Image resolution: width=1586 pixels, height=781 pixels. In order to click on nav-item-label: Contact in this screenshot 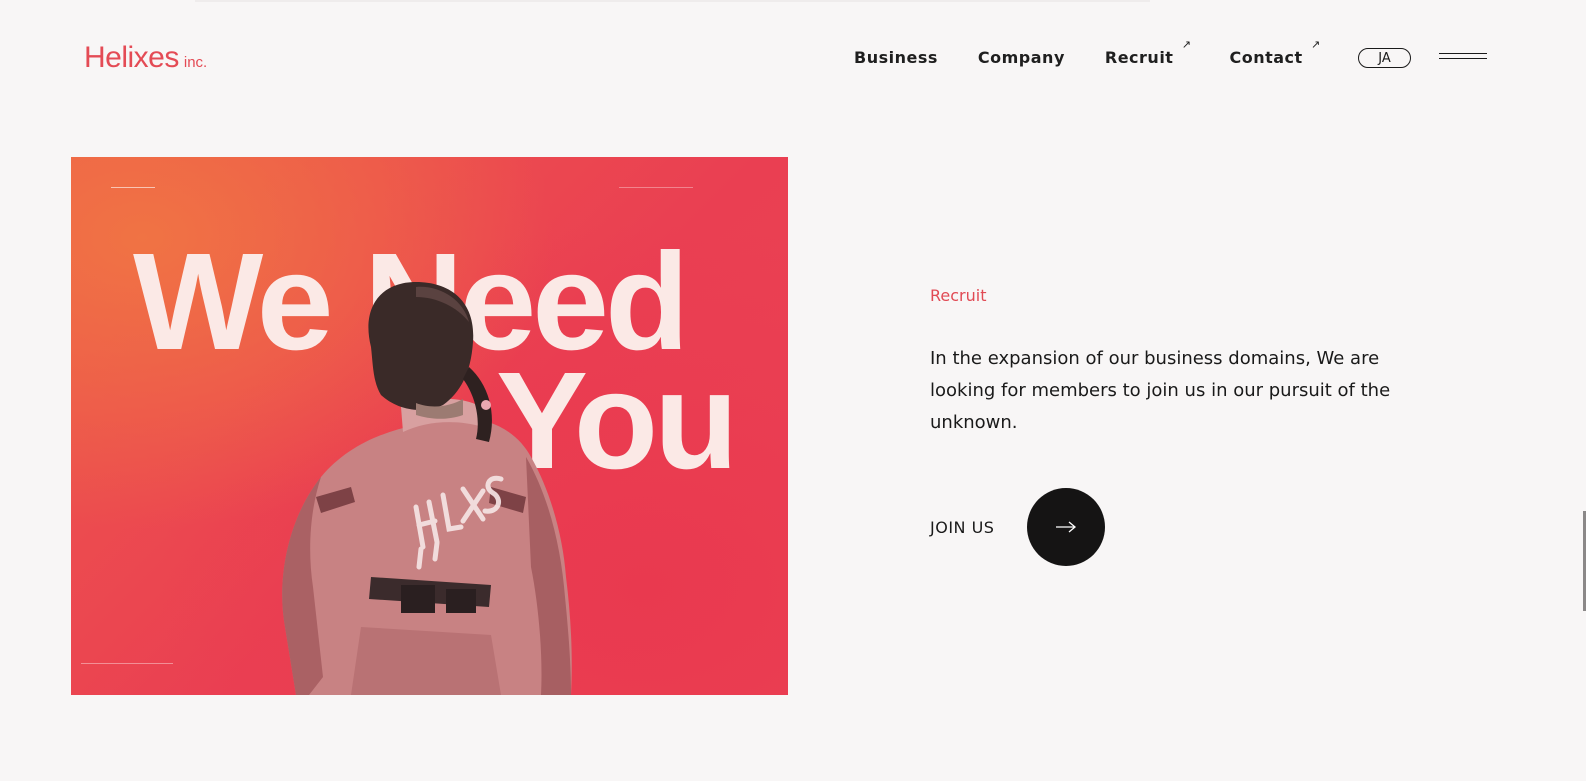, I will do `click(1266, 57)`.